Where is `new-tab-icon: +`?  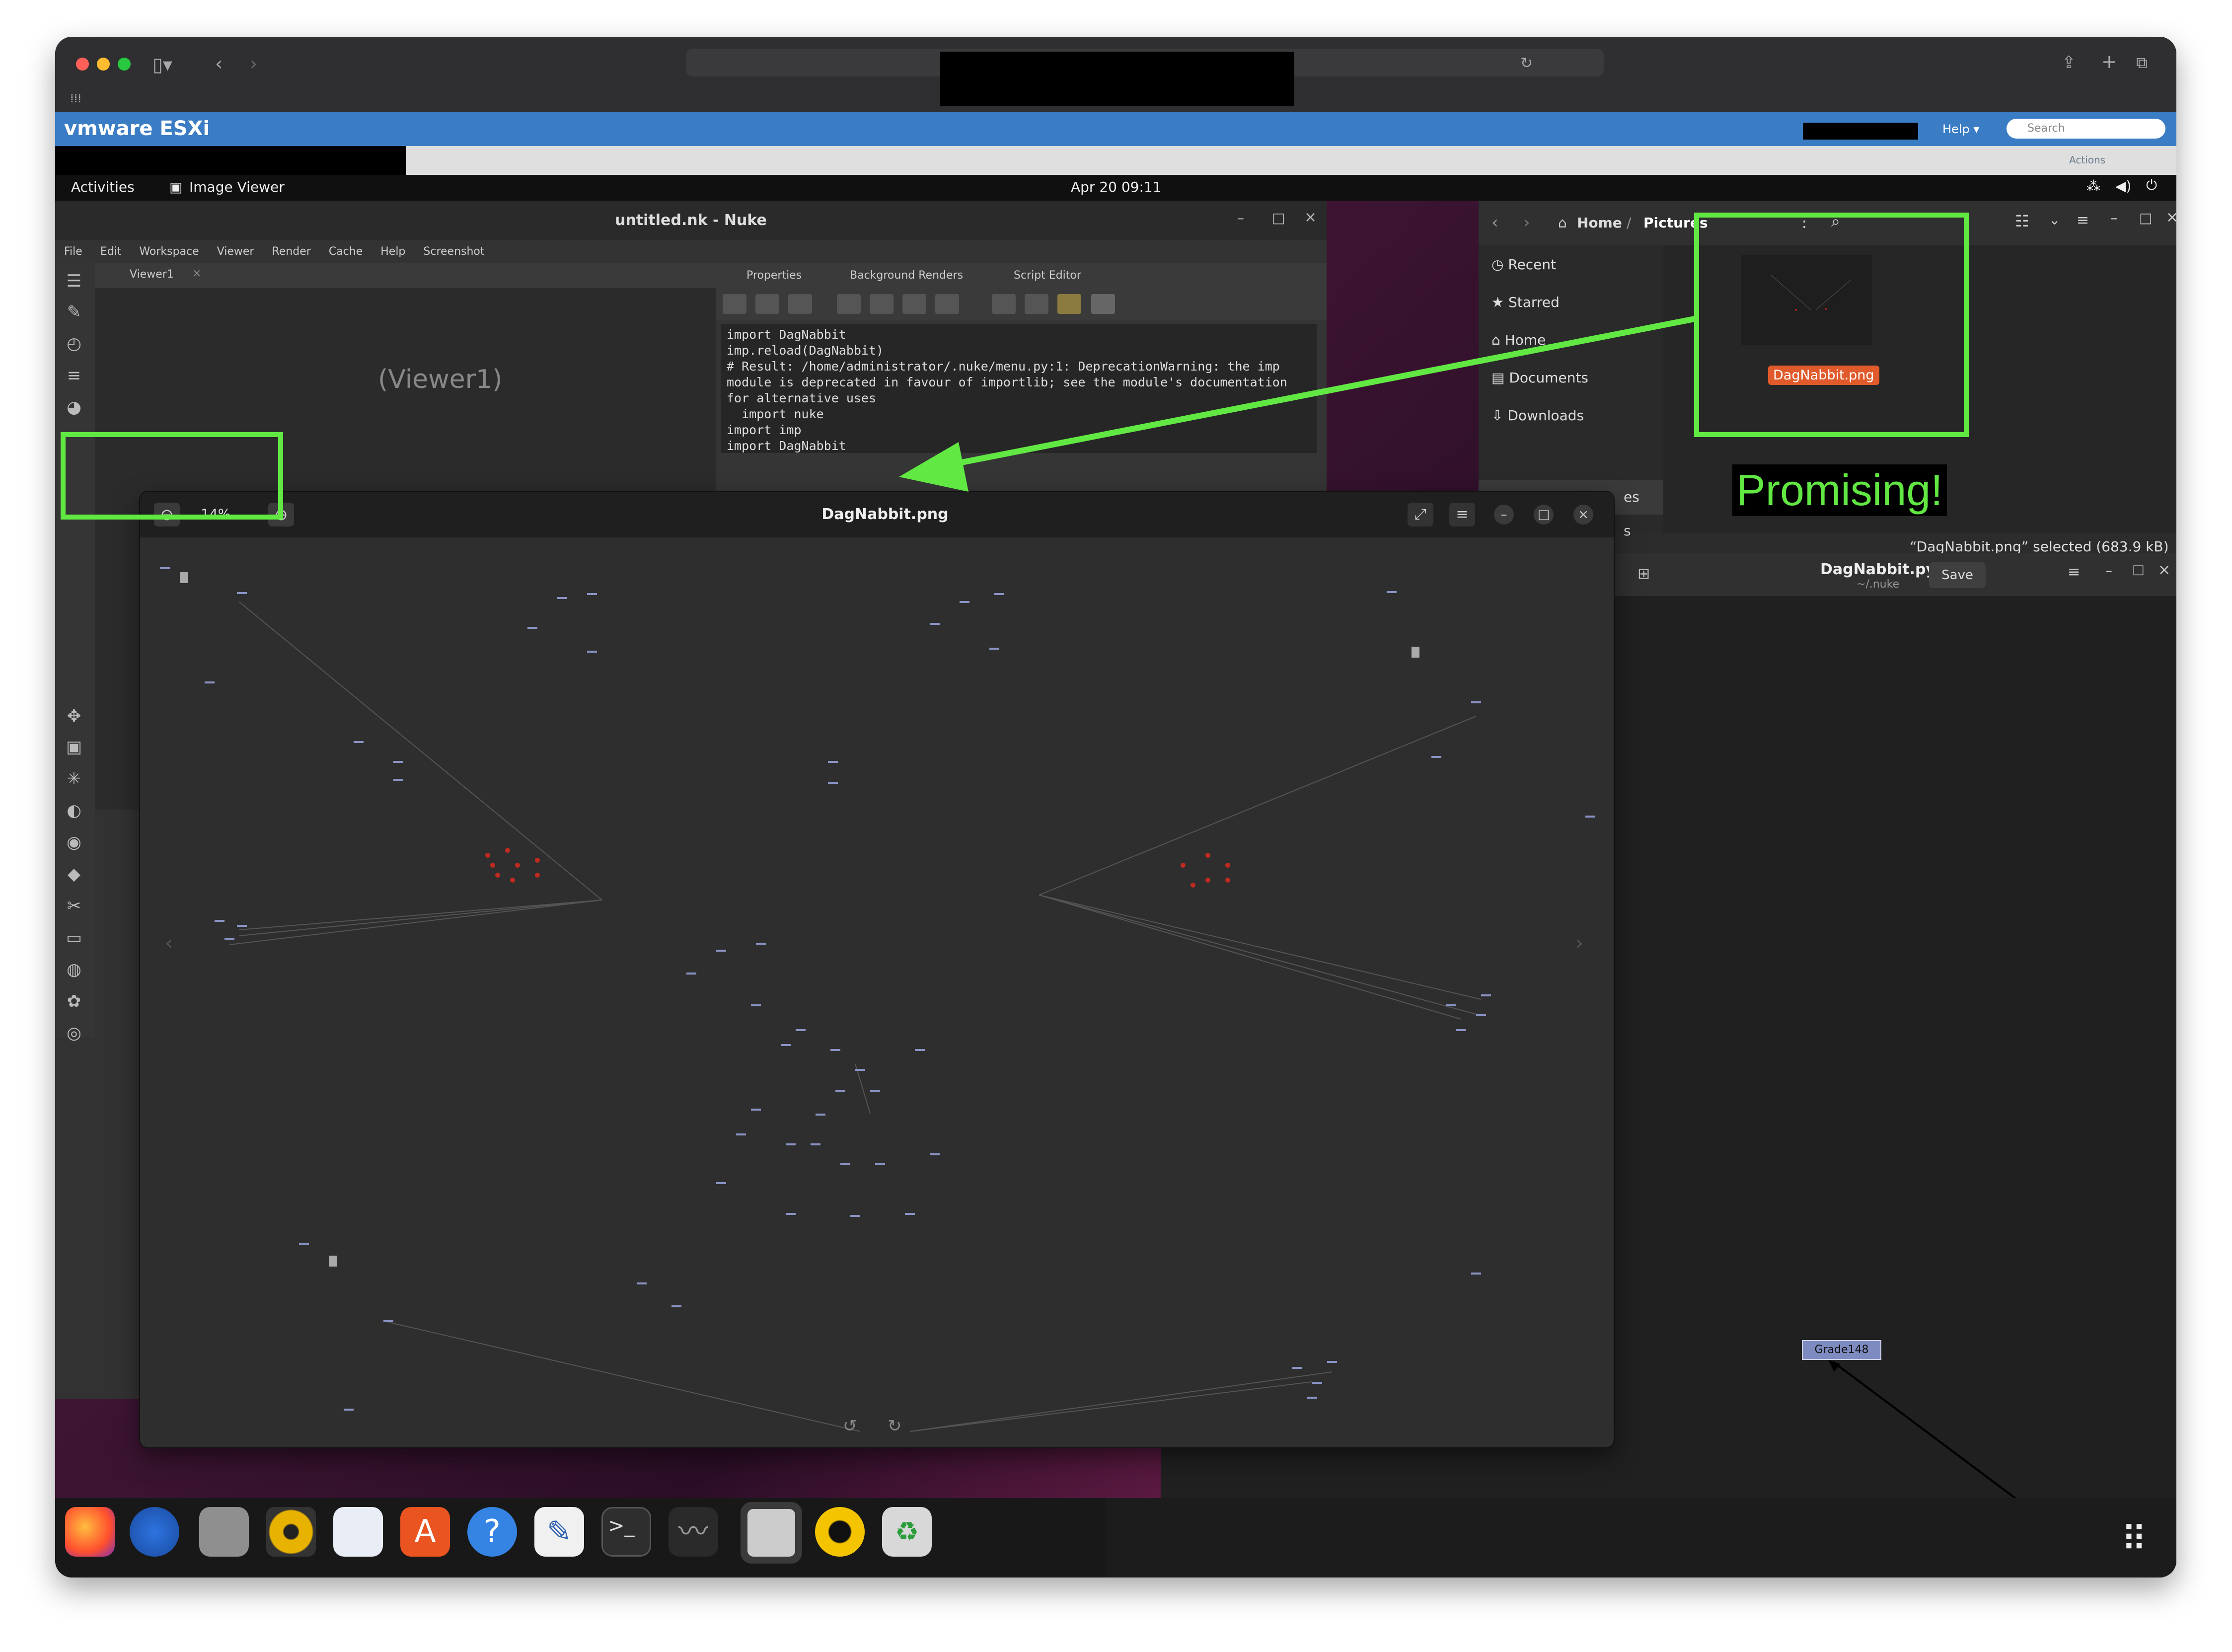
new-tab-icon: + is located at coordinates (2109, 62).